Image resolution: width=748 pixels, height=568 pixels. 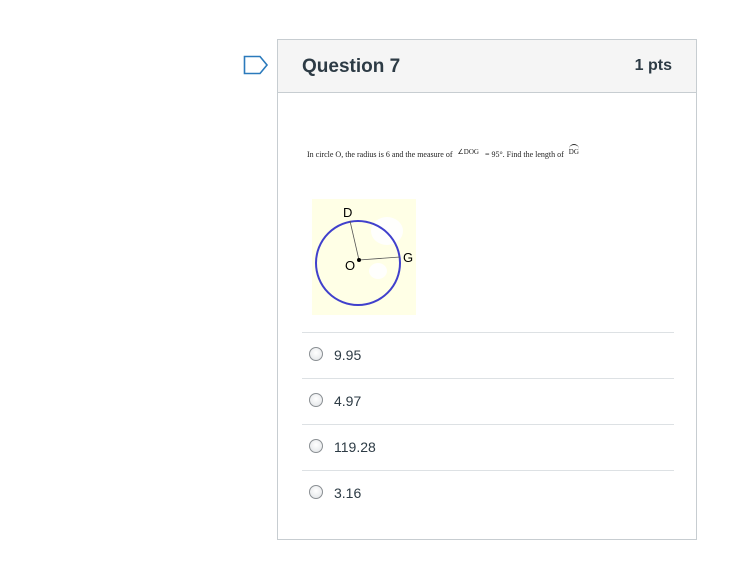 What do you see at coordinates (468, 152) in the screenshot?
I see `angle-expression: ∠DOG` at bounding box center [468, 152].